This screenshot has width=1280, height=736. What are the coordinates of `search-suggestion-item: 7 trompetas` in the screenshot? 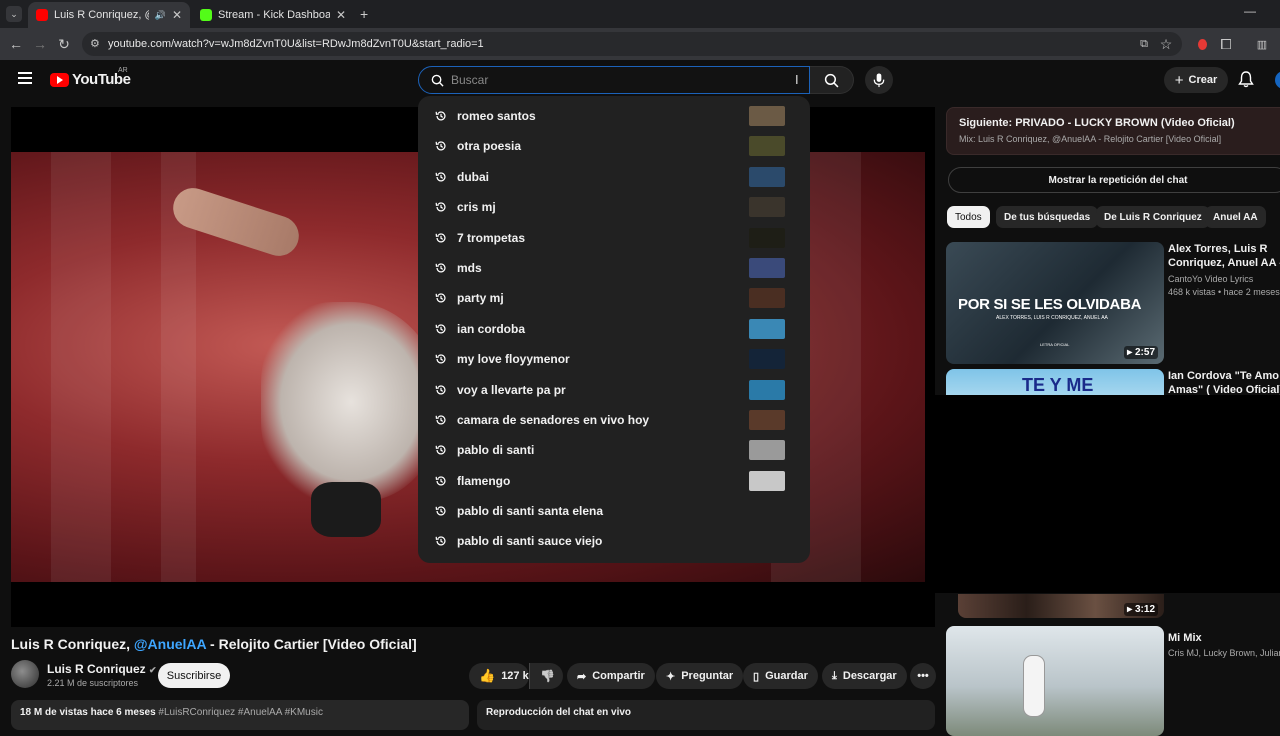 It's located at (614, 238).